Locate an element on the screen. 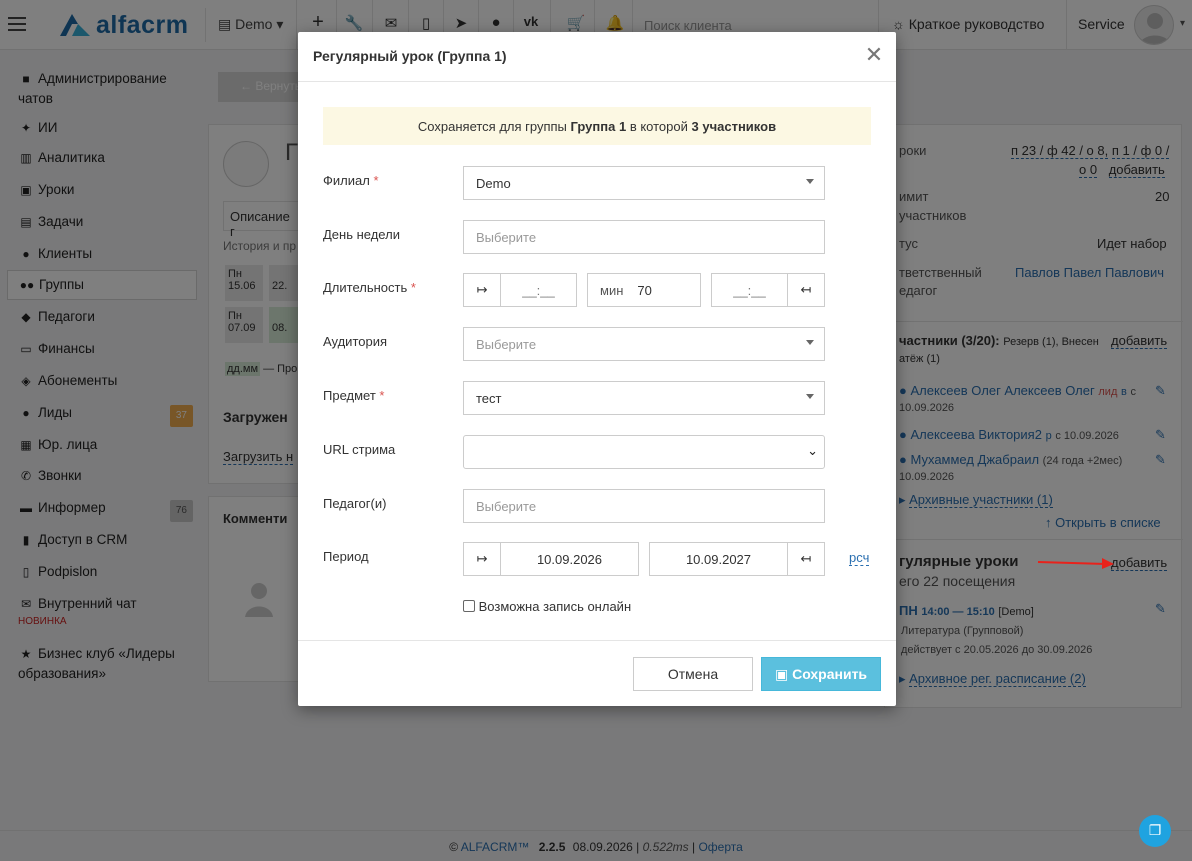 The image size is (1192, 861). duration-value: 70 is located at coordinates (644, 290).